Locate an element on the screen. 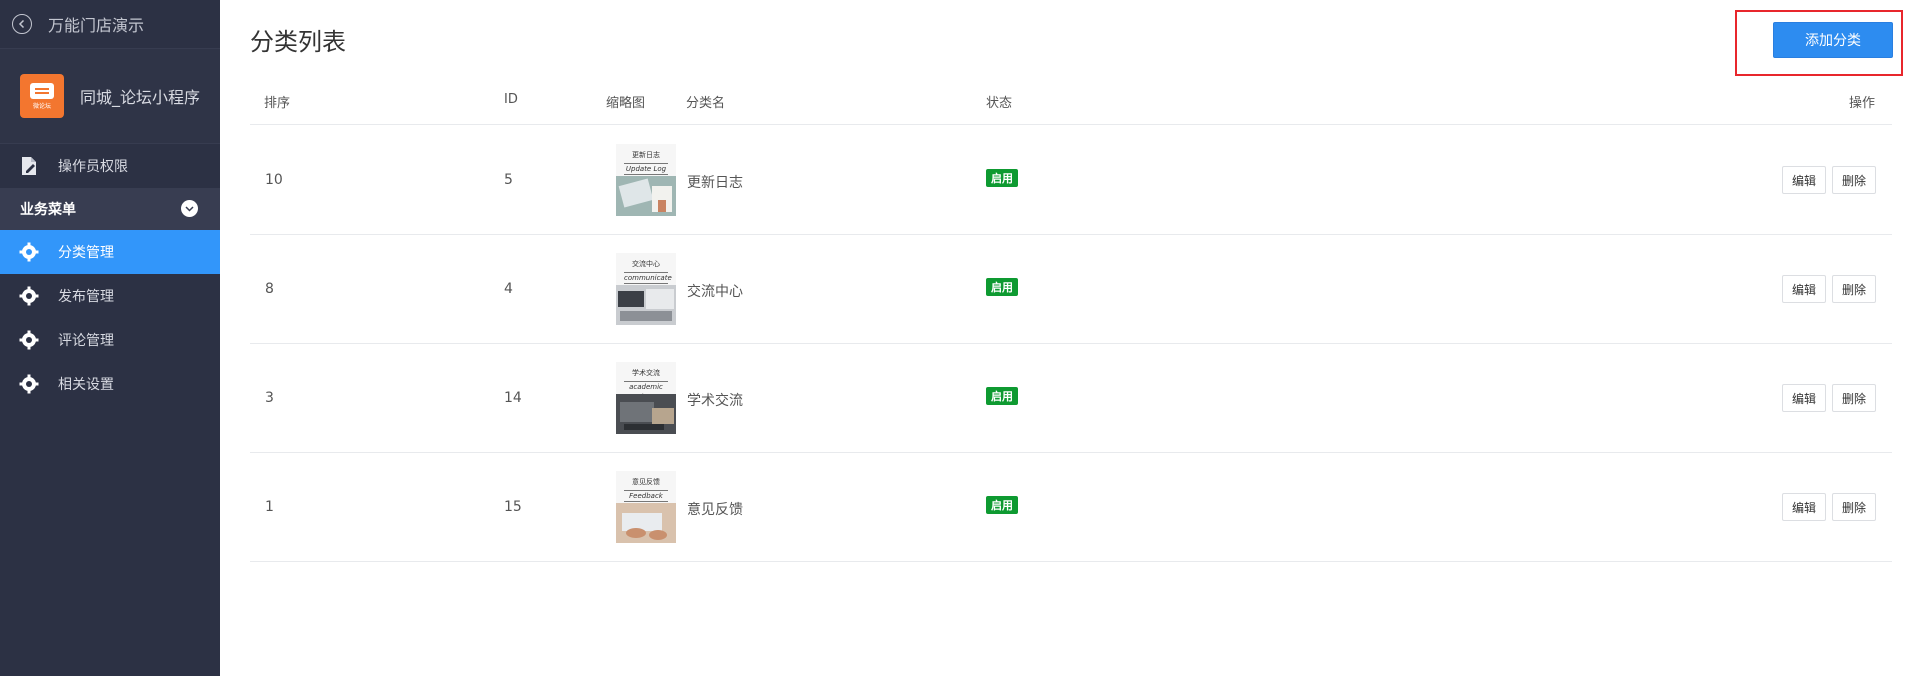  menu-group-business: 业务菜单 is located at coordinates (110, 209).